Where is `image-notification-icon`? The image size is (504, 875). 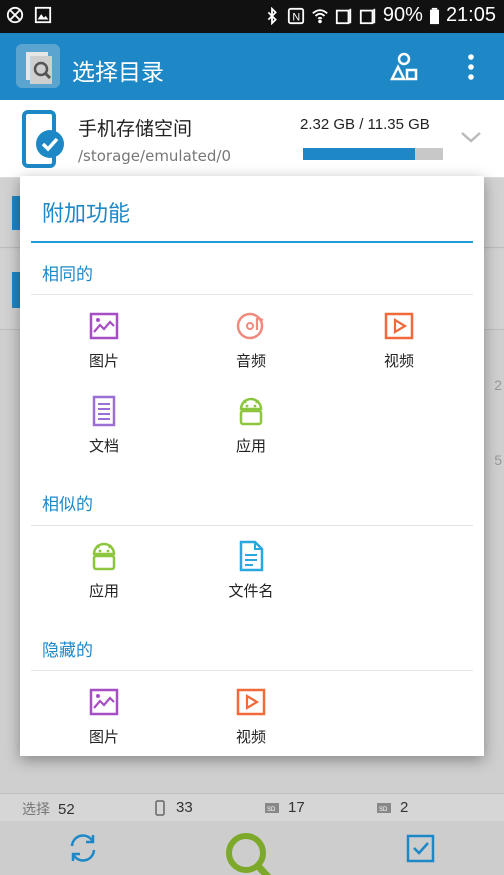
image-notification-icon is located at coordinates (43, 15).